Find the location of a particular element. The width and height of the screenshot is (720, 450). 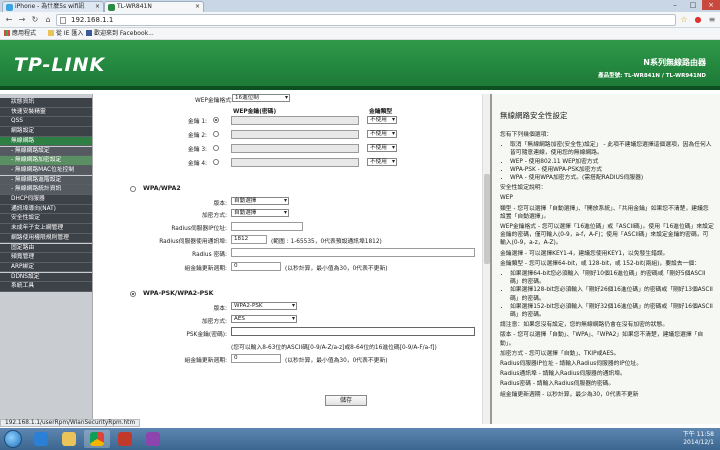

sidebar-item: - 無線網路設定 is located at coordinates (46, 151).